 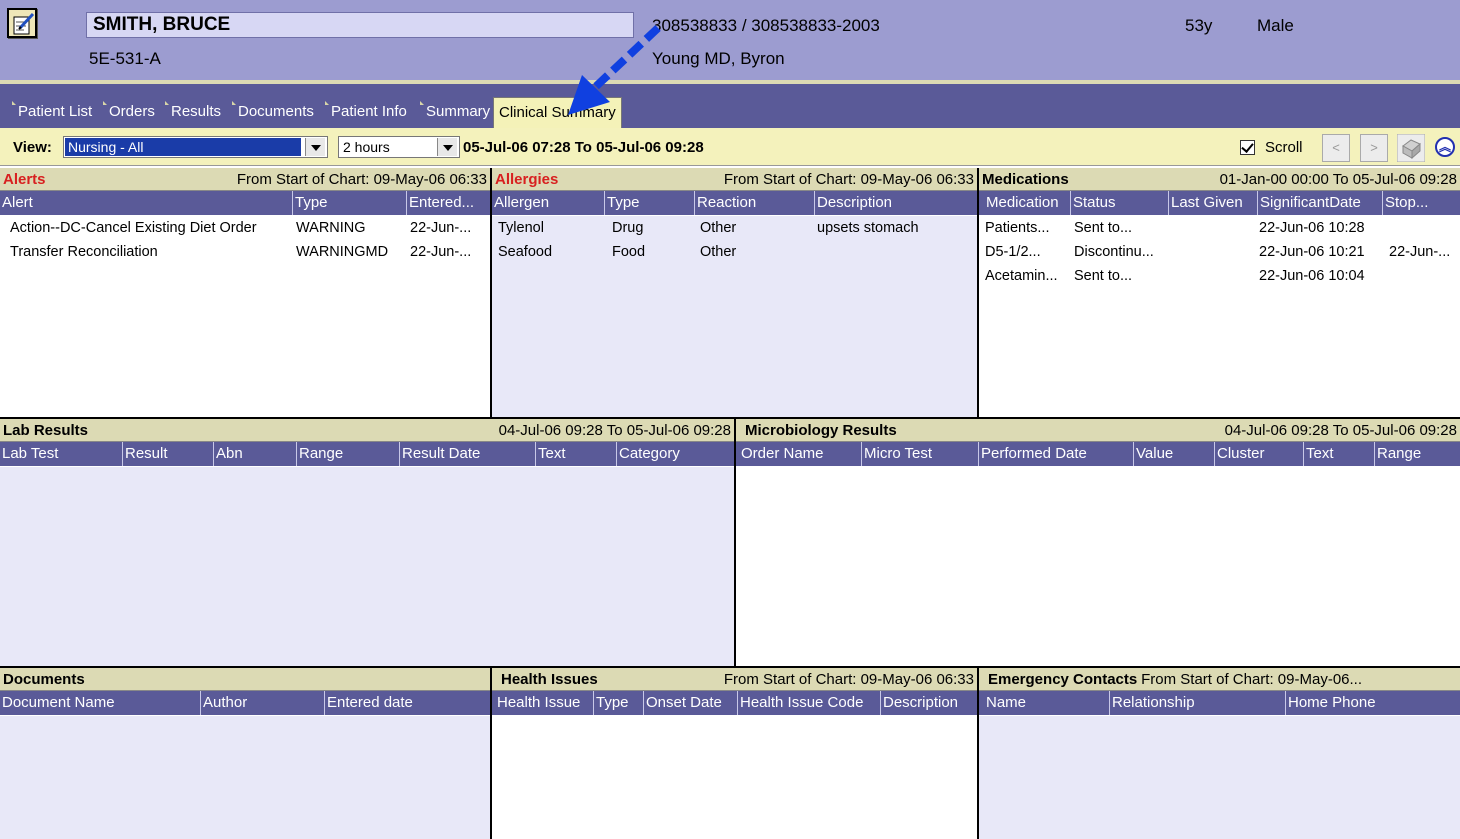 What do you see at coordinates (800, 703) in the screenshot?
I see `col-health-issue-code: Health Issue Code` at bounding box center [800, 703].